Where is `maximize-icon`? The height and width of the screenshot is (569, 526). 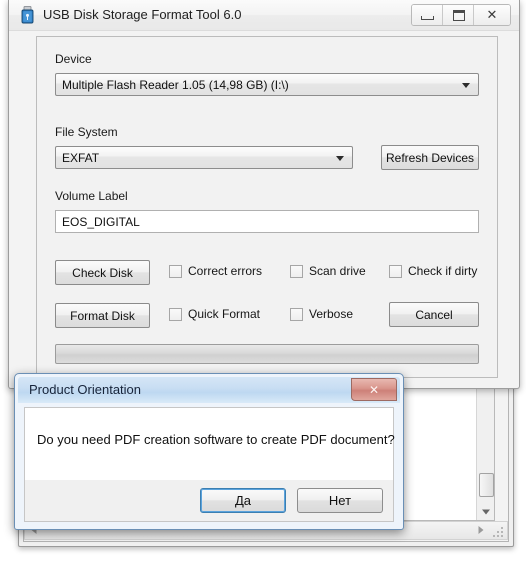
maximize-icon is located at coordinates (459, 15).